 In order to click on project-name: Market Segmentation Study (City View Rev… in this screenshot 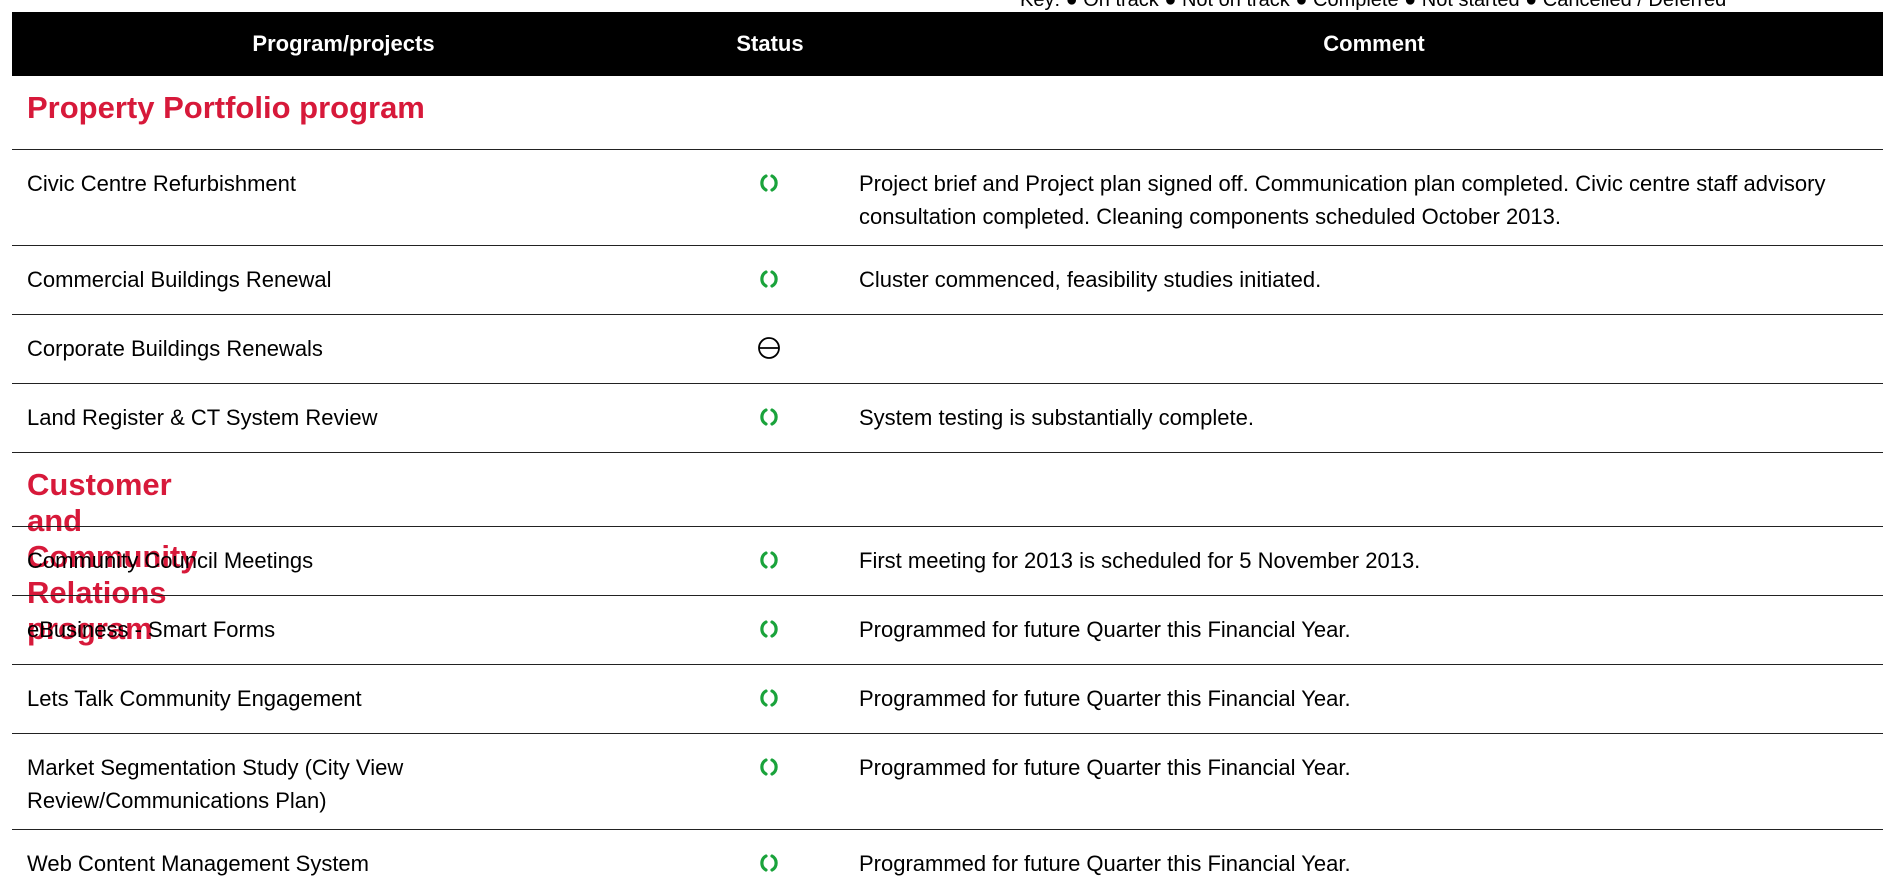, I will do `click(215, 784)`.